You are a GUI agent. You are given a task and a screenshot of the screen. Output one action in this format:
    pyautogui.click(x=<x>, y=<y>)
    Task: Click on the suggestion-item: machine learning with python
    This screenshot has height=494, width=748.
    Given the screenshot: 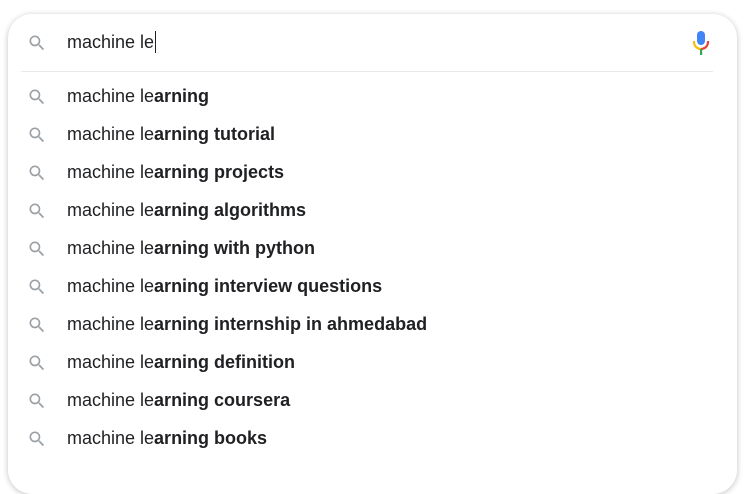 What is the action you would take?
    pyautogui.click(x=372, y=248)
    